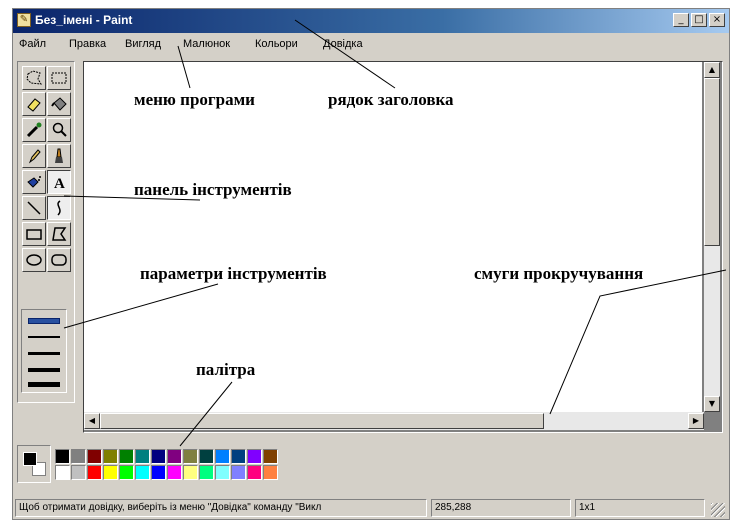  What do you see at coordinates (44, 384) in the screenshot?
I see `line-width-5-option` at bounding box center [44, 384].